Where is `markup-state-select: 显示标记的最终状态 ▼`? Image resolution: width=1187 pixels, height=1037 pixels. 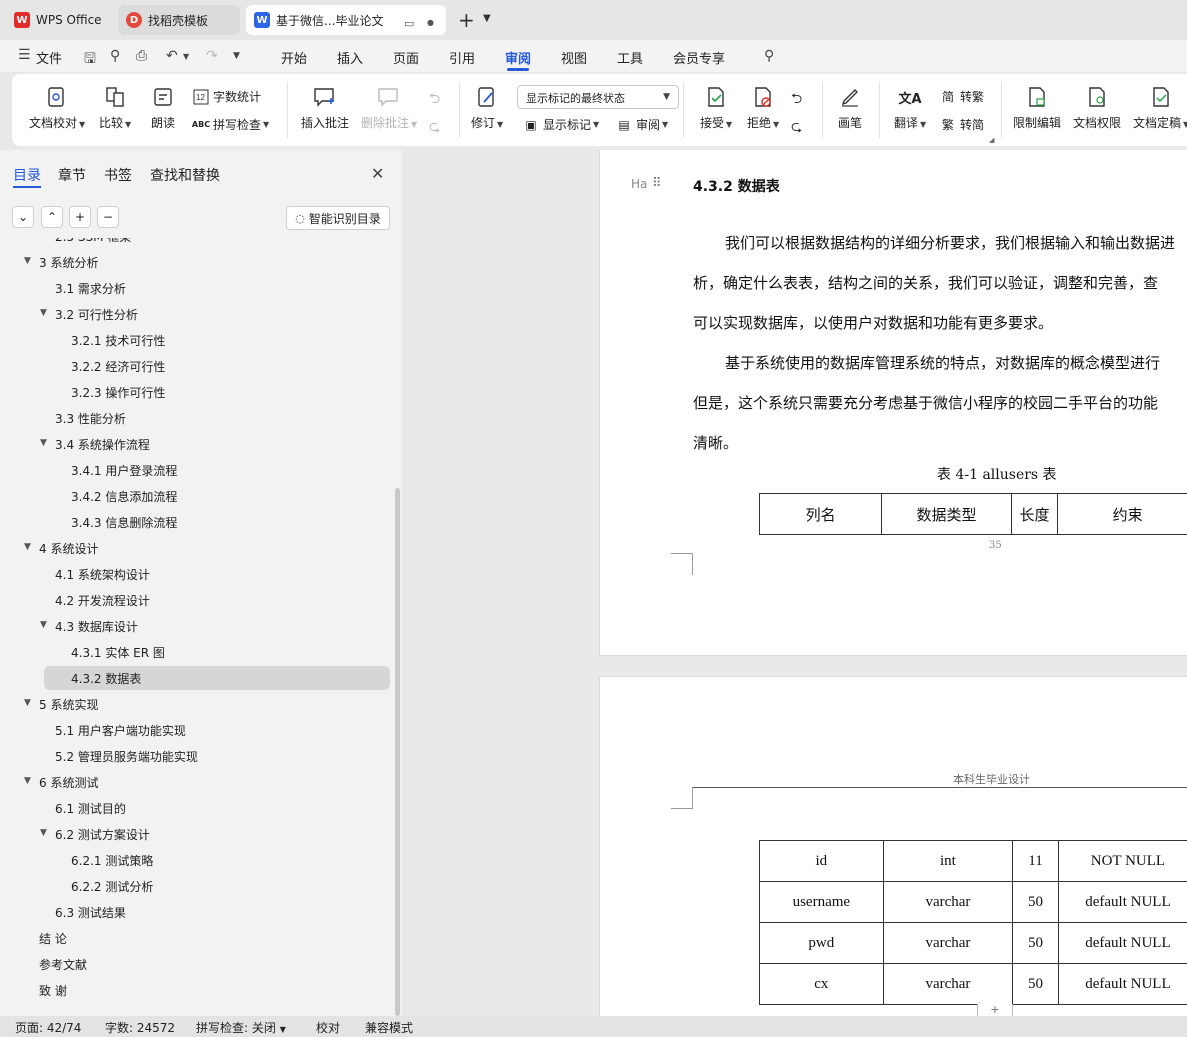
markup-state-select: 显示标记的最终状态 ▼ is located at coordinates (598, 97).